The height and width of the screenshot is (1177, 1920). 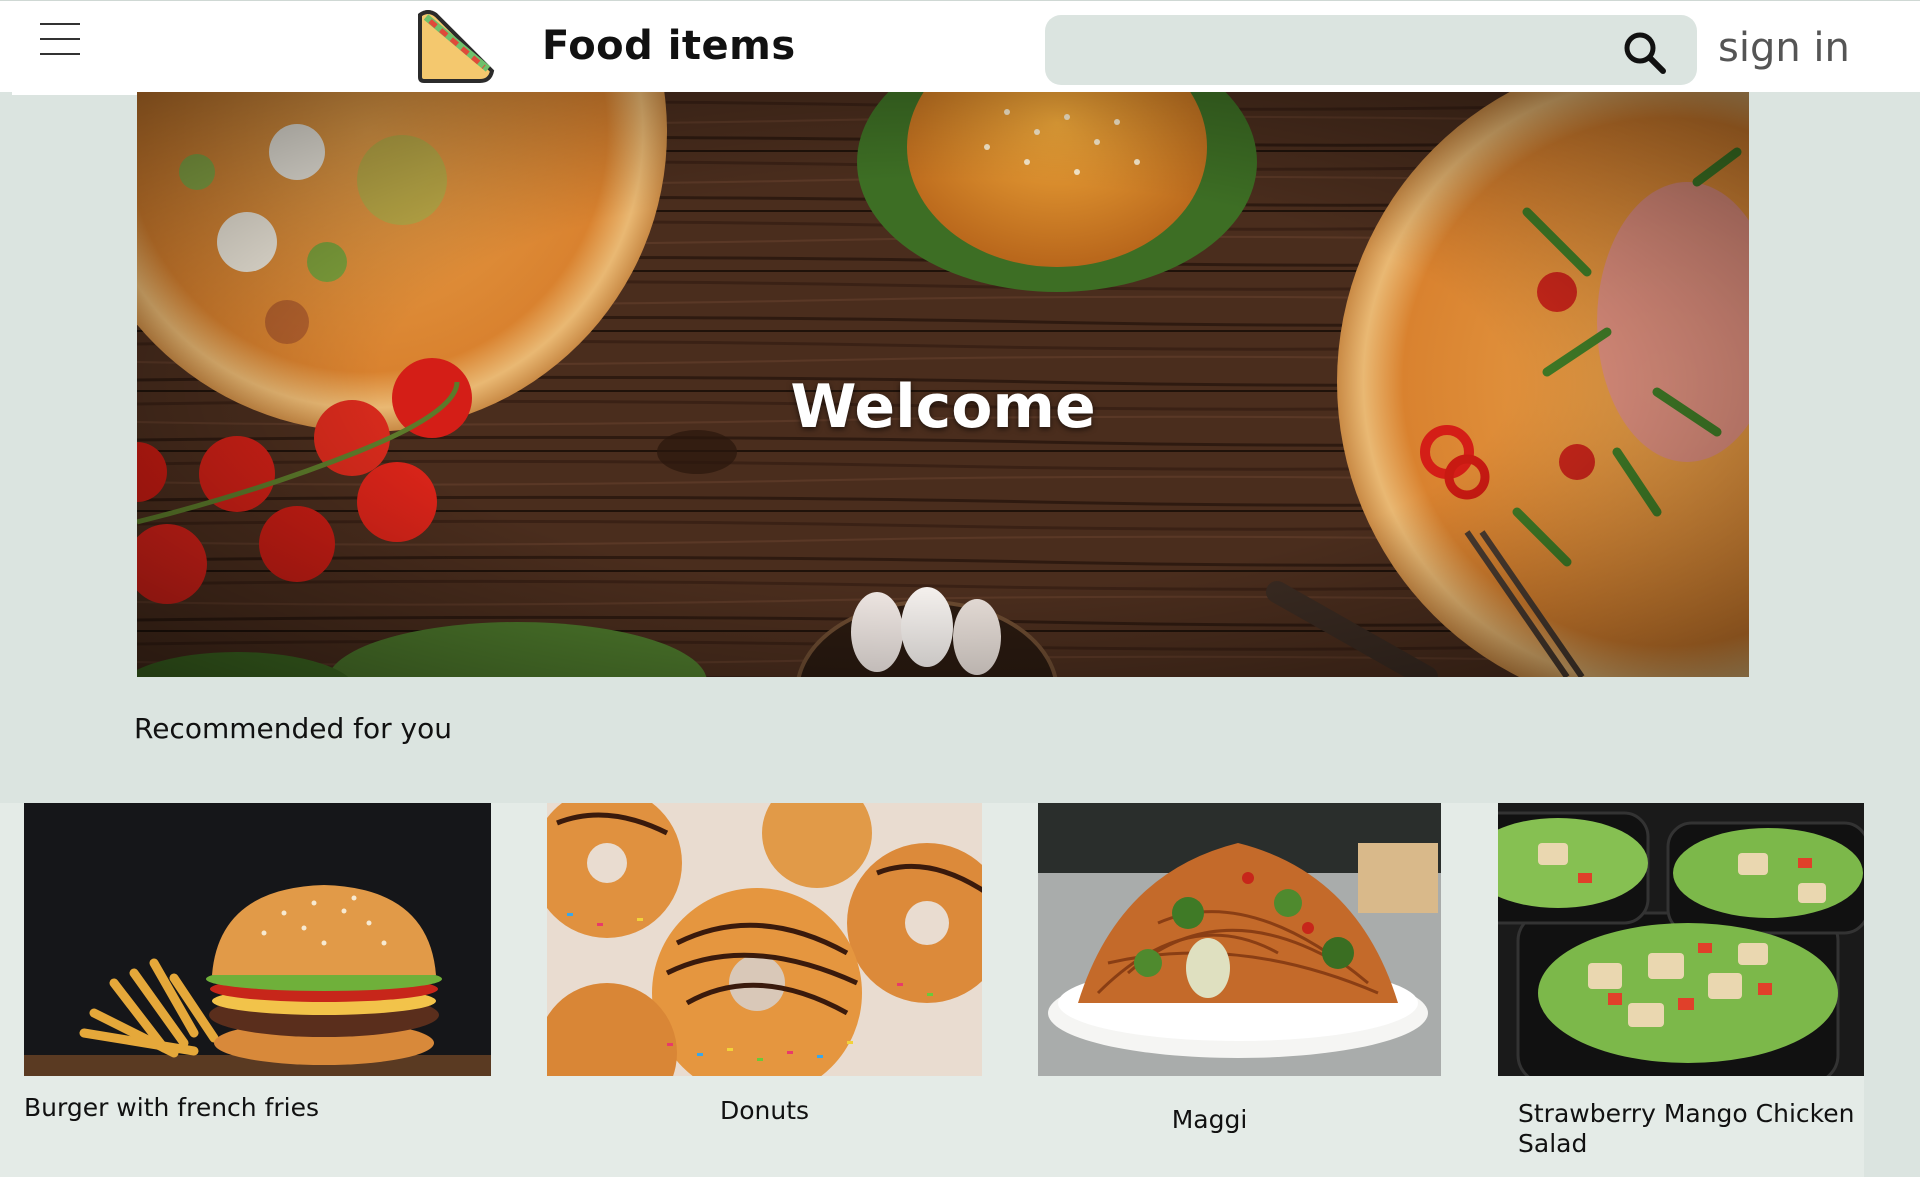 What do you see at coordinates (1209, 1120) in the screenshot?
I see `food-card-label: Maggi` at bounding box center [1209, 1120].